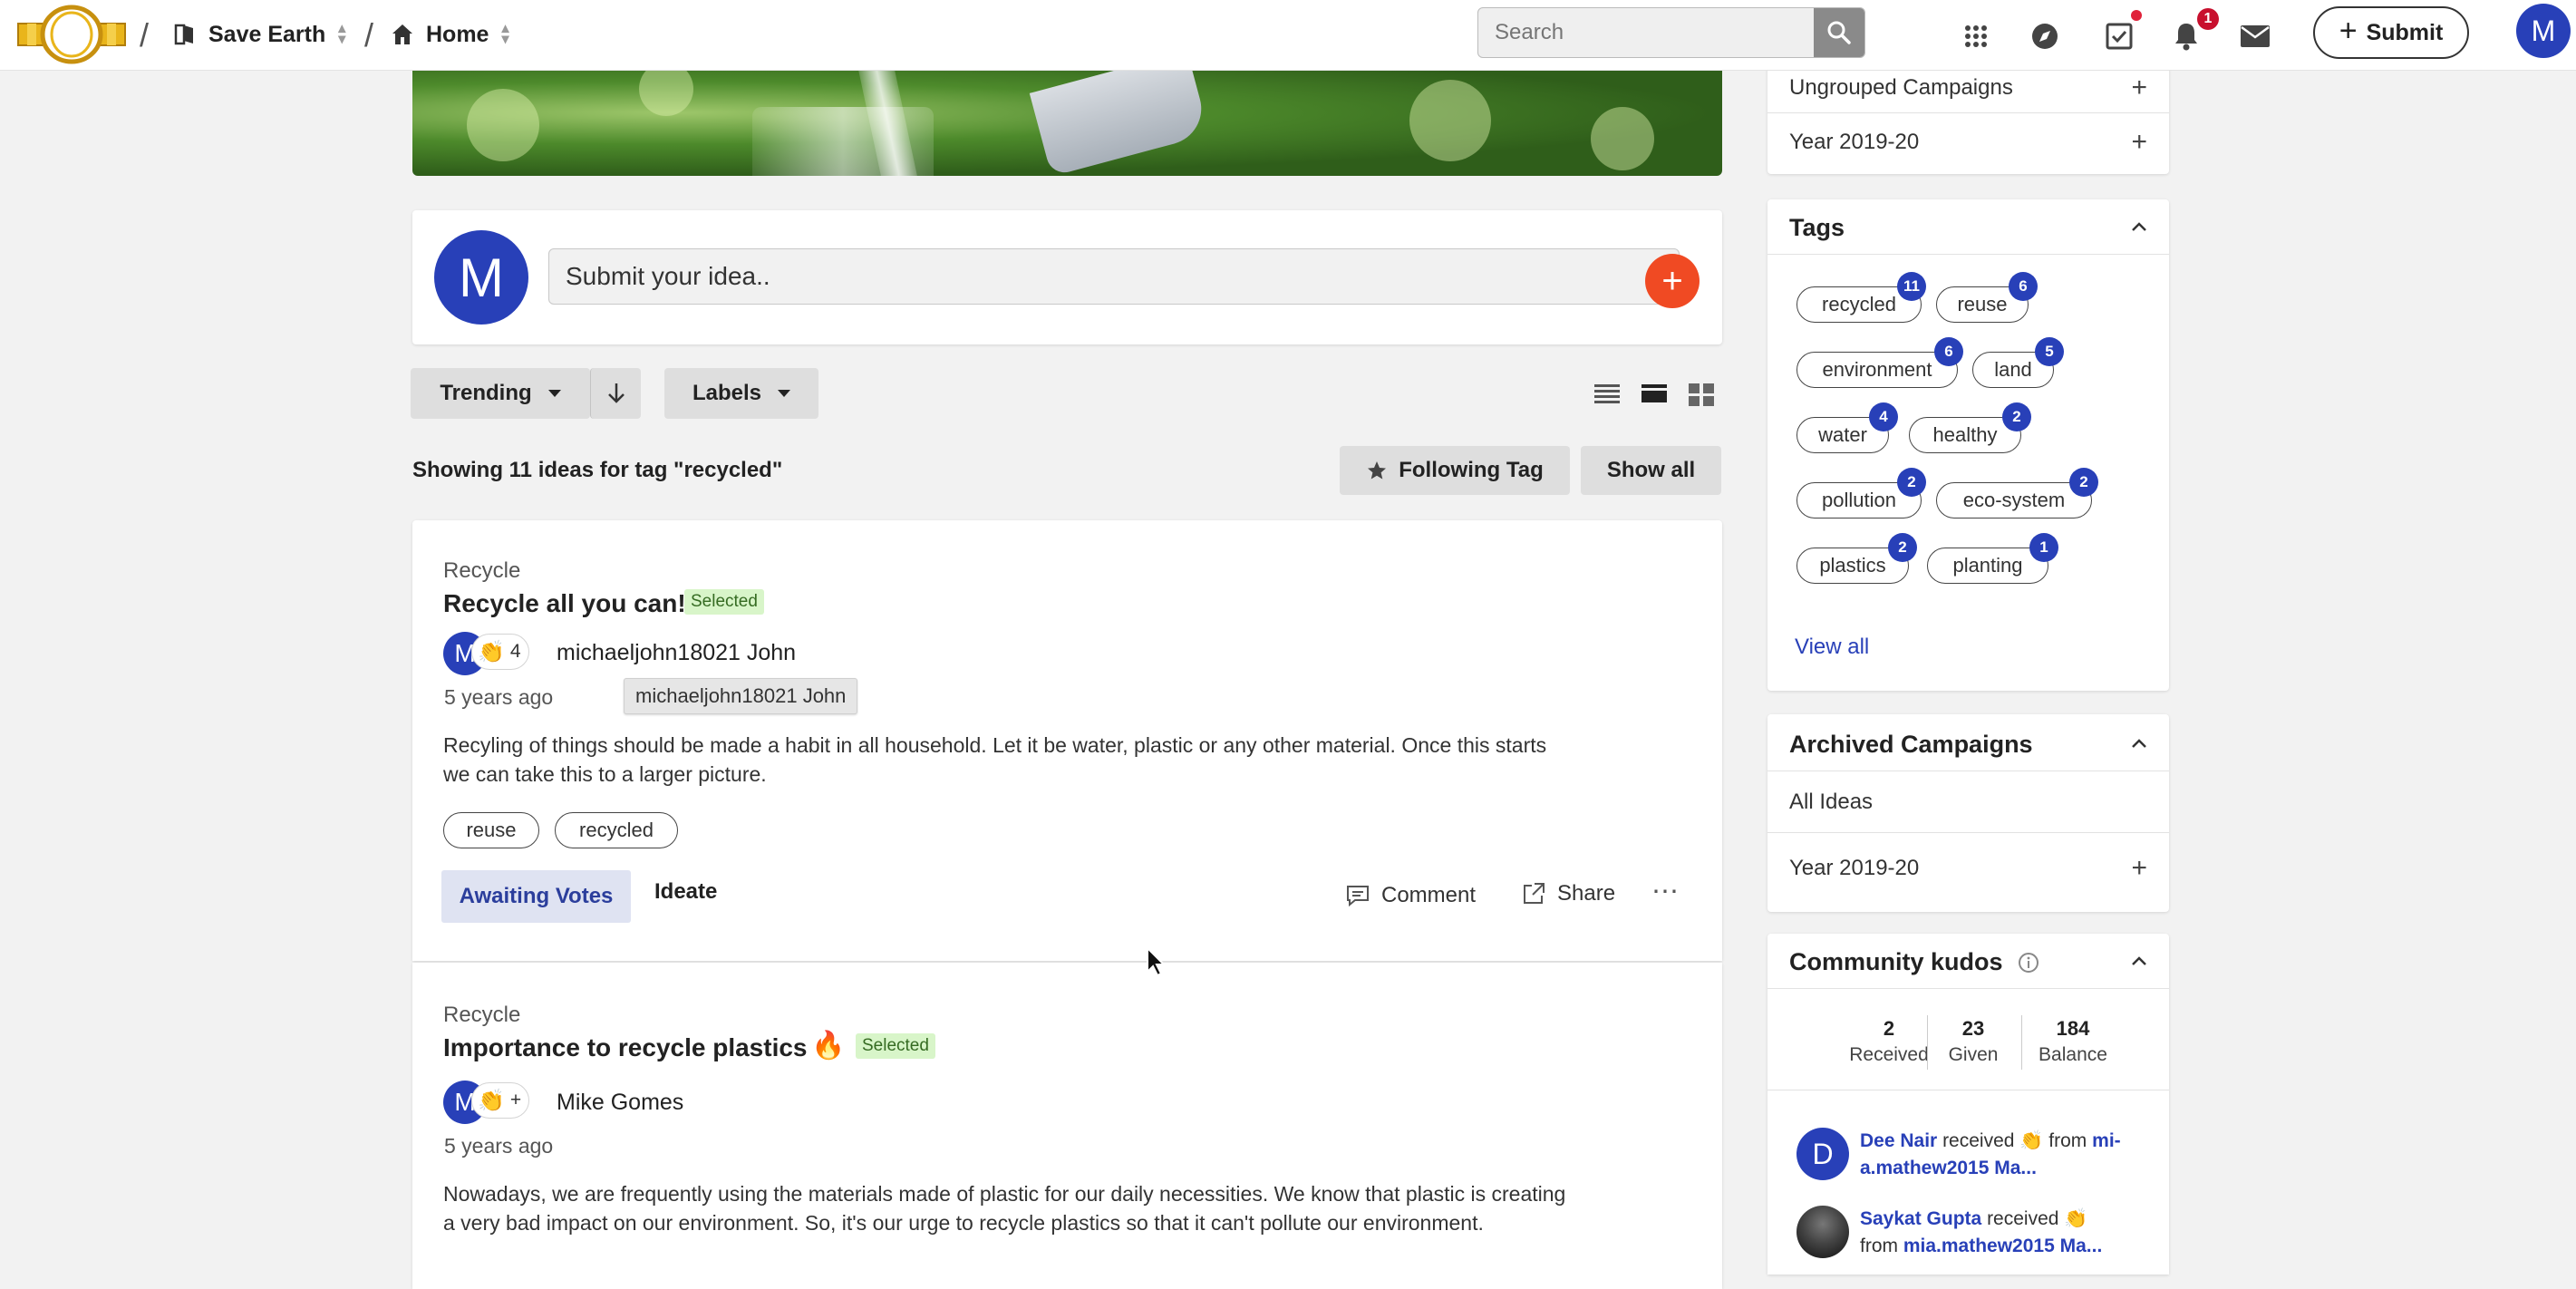 The height and width of the screenshot is (1289, 2576). Describe the element at coordinates (1822, 1232) in the screenshot. I see `kudos-user-photo` at that location.